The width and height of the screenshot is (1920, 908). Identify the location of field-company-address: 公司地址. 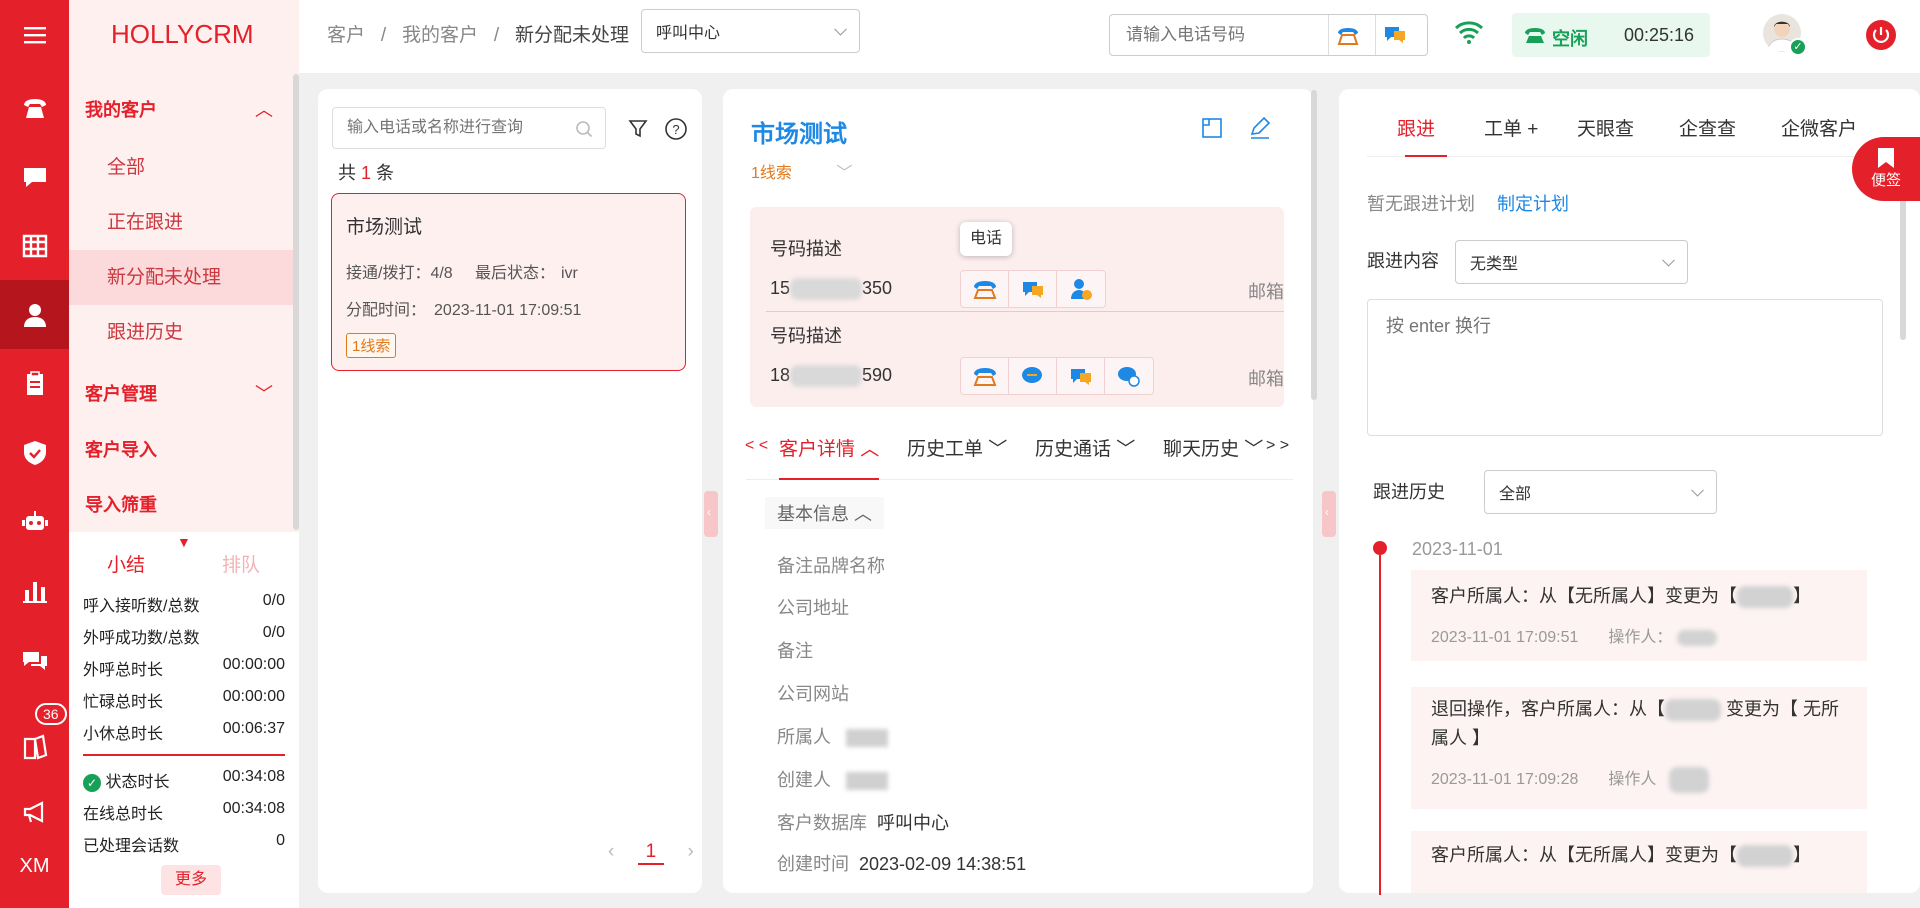
(818, 607).